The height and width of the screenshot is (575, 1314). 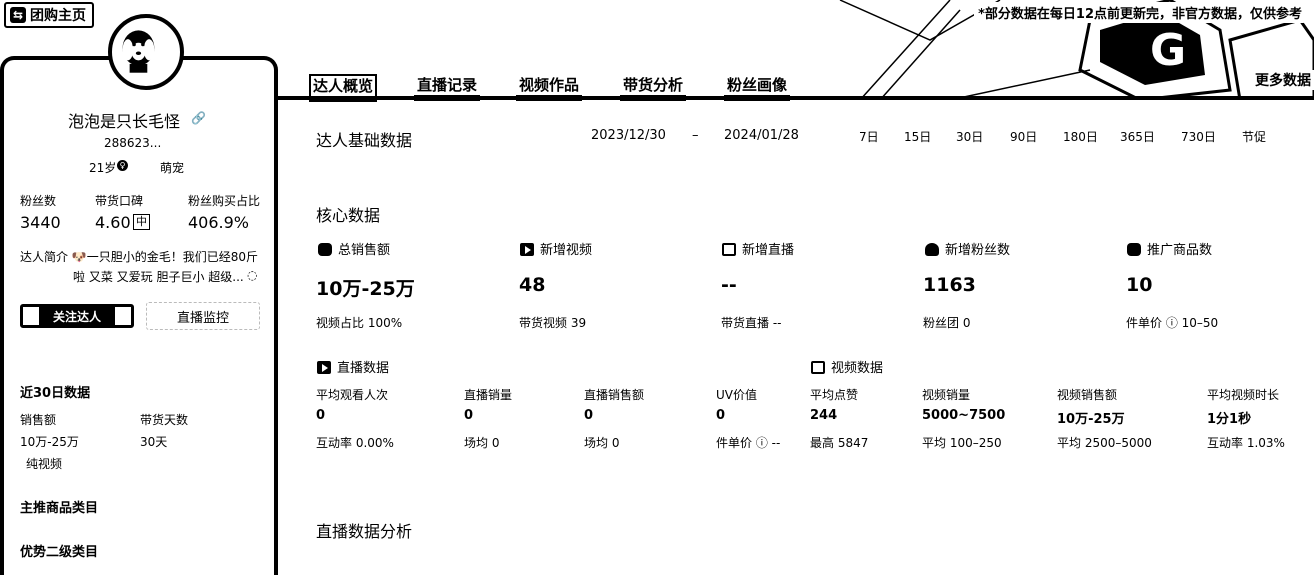 I want to click on core-card-live-sub: 带货直播 --, so click(x=751, y=323).